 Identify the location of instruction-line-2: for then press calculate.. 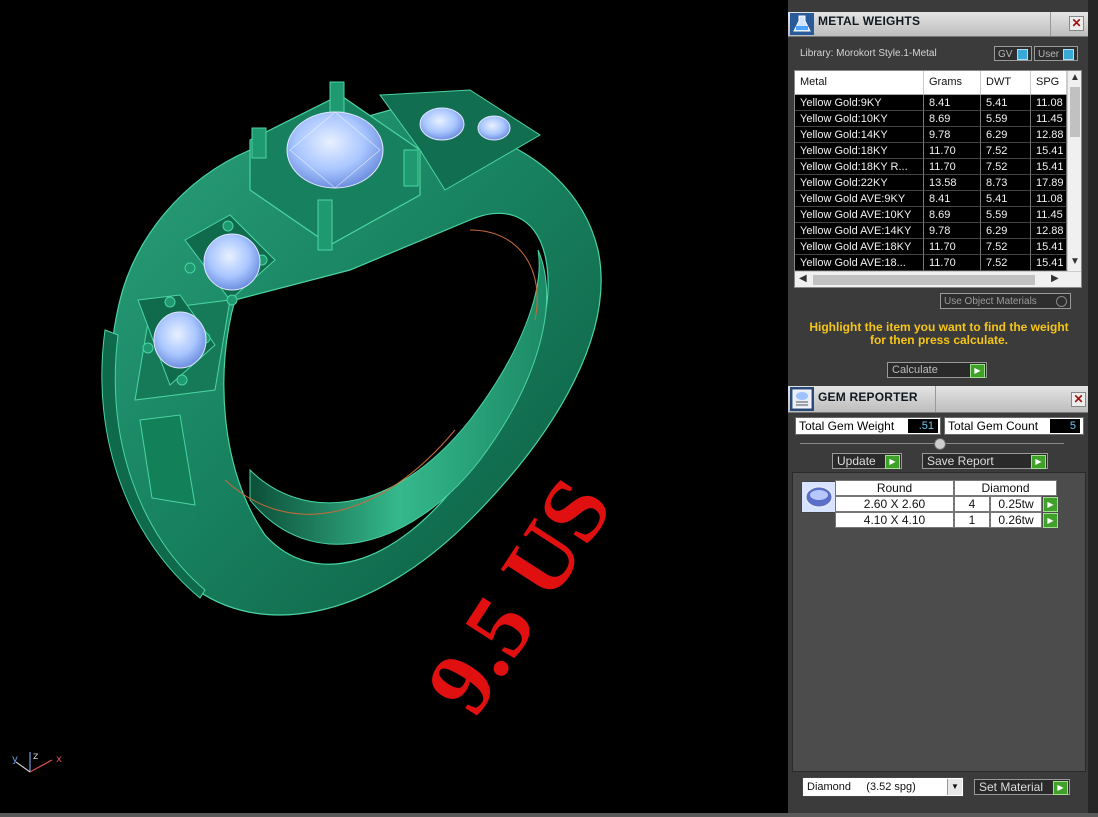
(939, 340).